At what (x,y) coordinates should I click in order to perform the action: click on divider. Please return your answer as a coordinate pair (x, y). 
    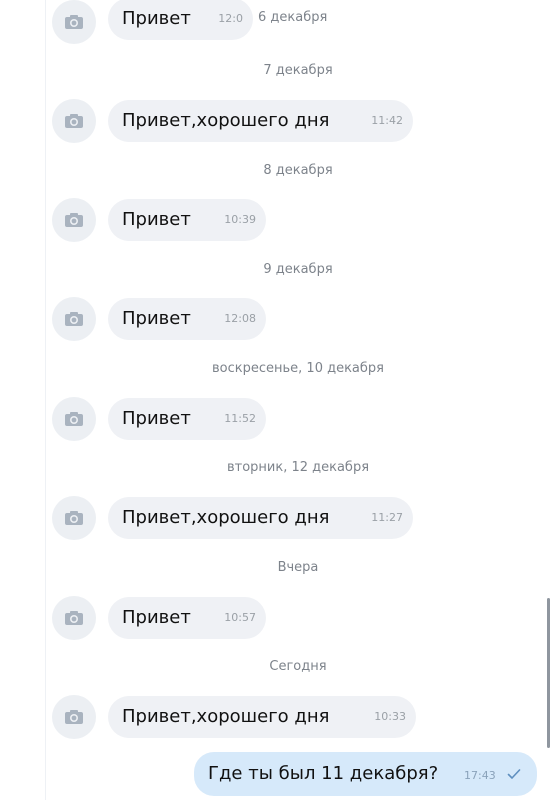
    Looking at the image, I should click on (45, 400).